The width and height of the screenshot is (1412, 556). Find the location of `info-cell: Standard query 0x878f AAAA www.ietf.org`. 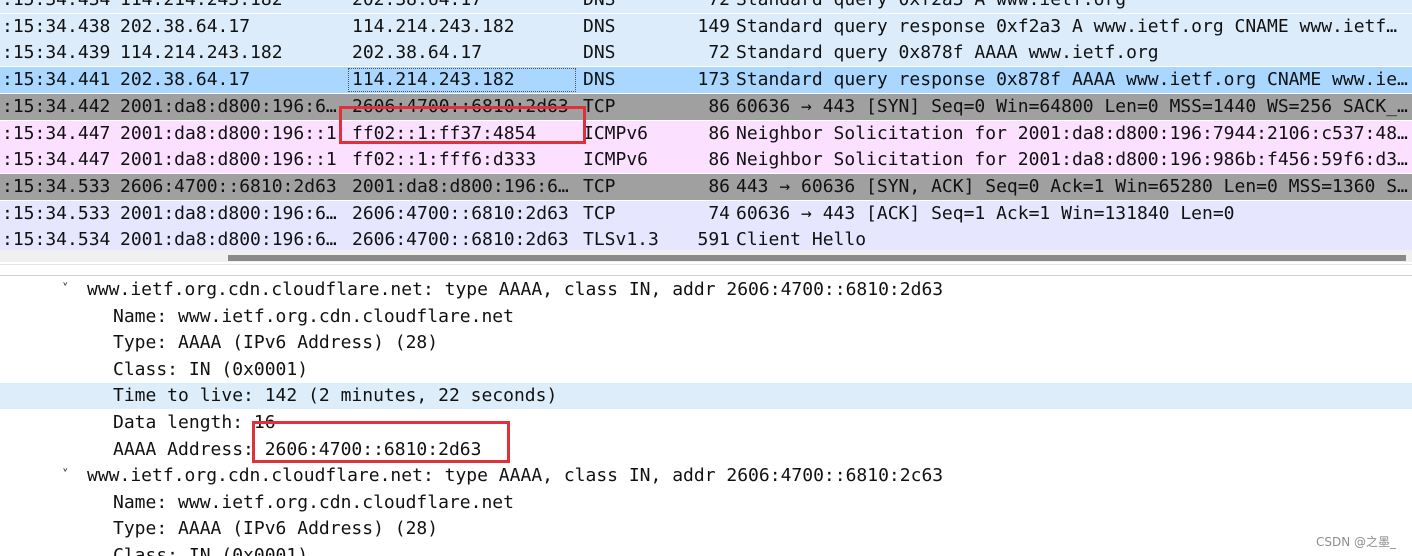

info-cell: Standard query 0x878f AAAA www.ietf.org is located at coordinates (947, 53).